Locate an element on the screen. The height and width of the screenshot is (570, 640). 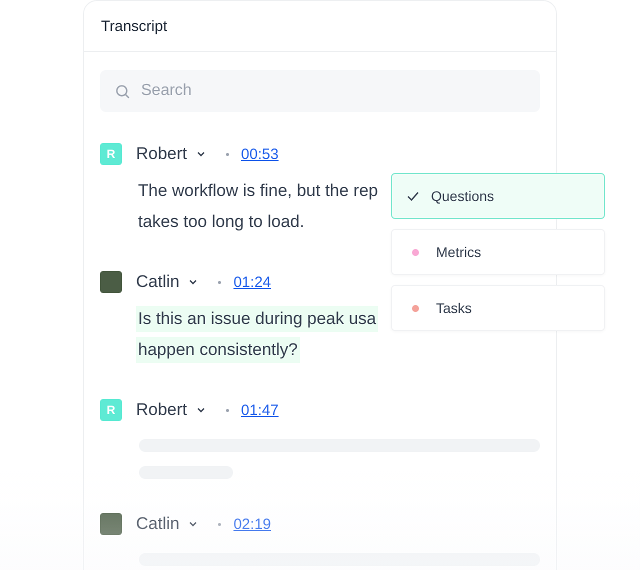
search-icon is located at coordinates (122, 91).